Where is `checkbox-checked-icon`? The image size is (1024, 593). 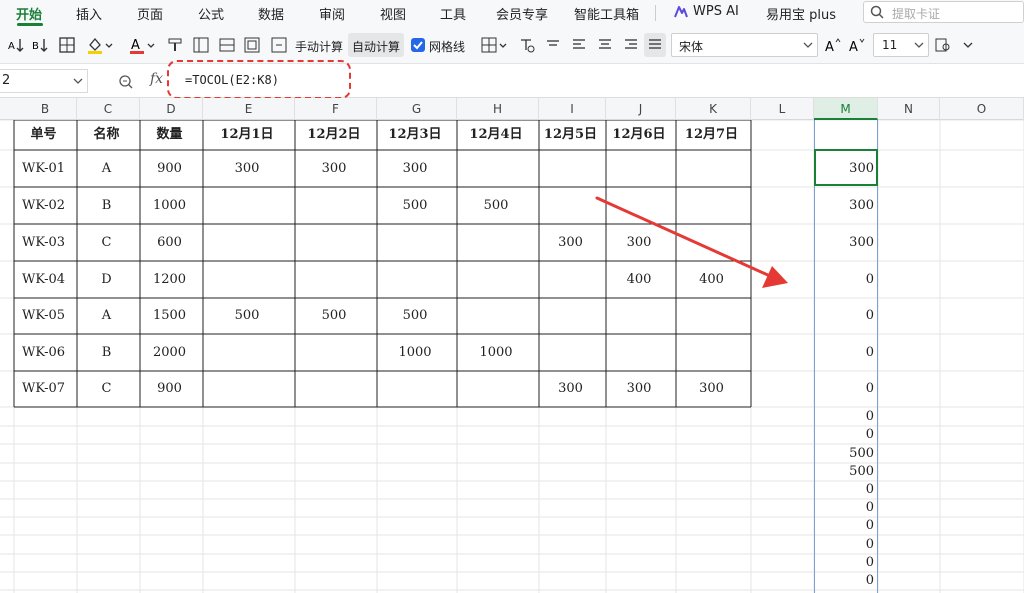 checkbox-checked-icon is located at coordinates (418, 45).